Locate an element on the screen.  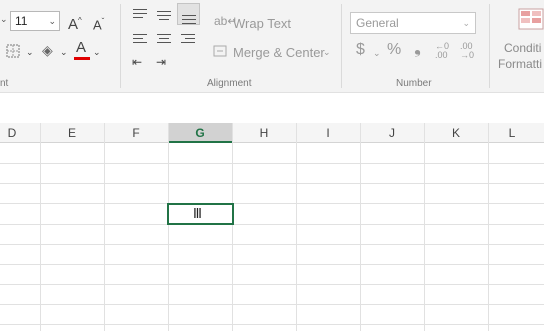
column-header-j: J is located at coordinates (392, 133).